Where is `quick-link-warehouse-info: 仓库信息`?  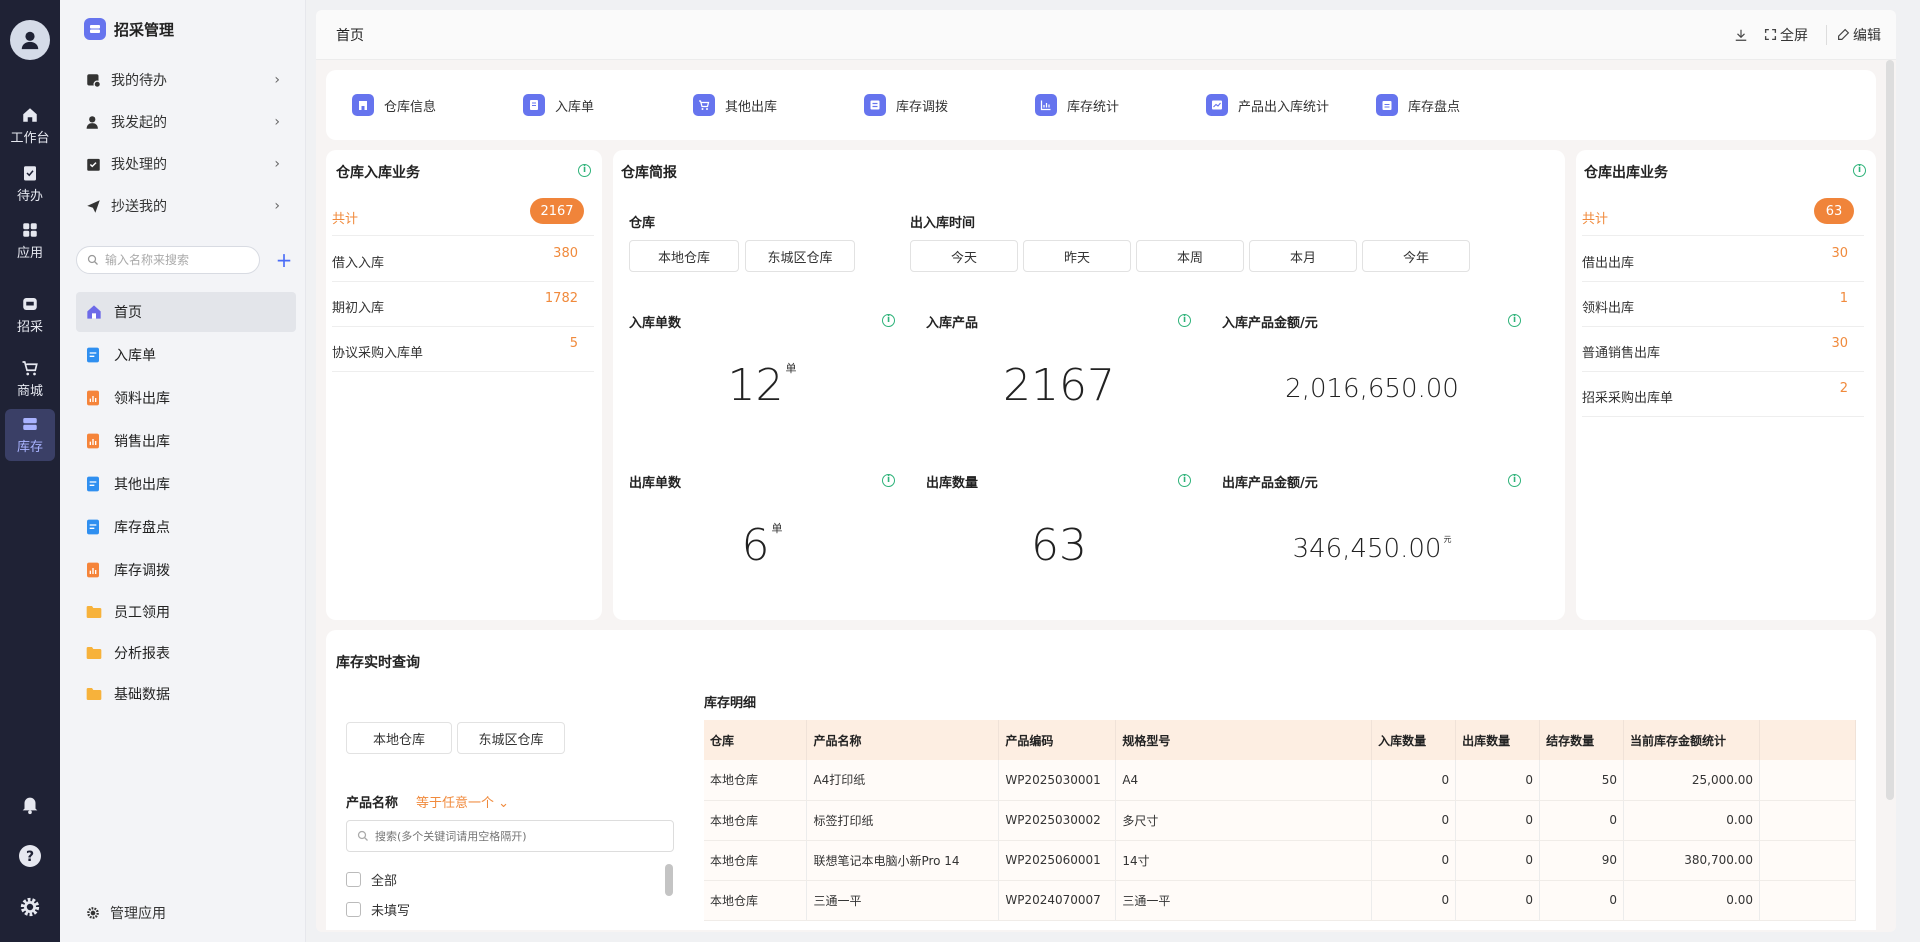 quick-link-warehouse-info: 仓库信息 is located at coordinates (394, 105).